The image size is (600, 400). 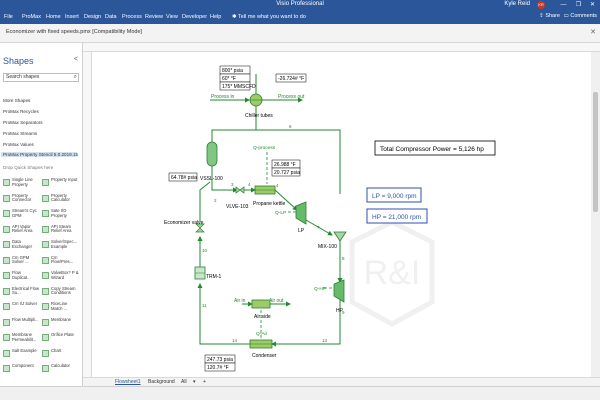 What do you see at coordinates (290, 126) in the screenshot?
I see `stream-number: 6` at bounding box center [290, 126].